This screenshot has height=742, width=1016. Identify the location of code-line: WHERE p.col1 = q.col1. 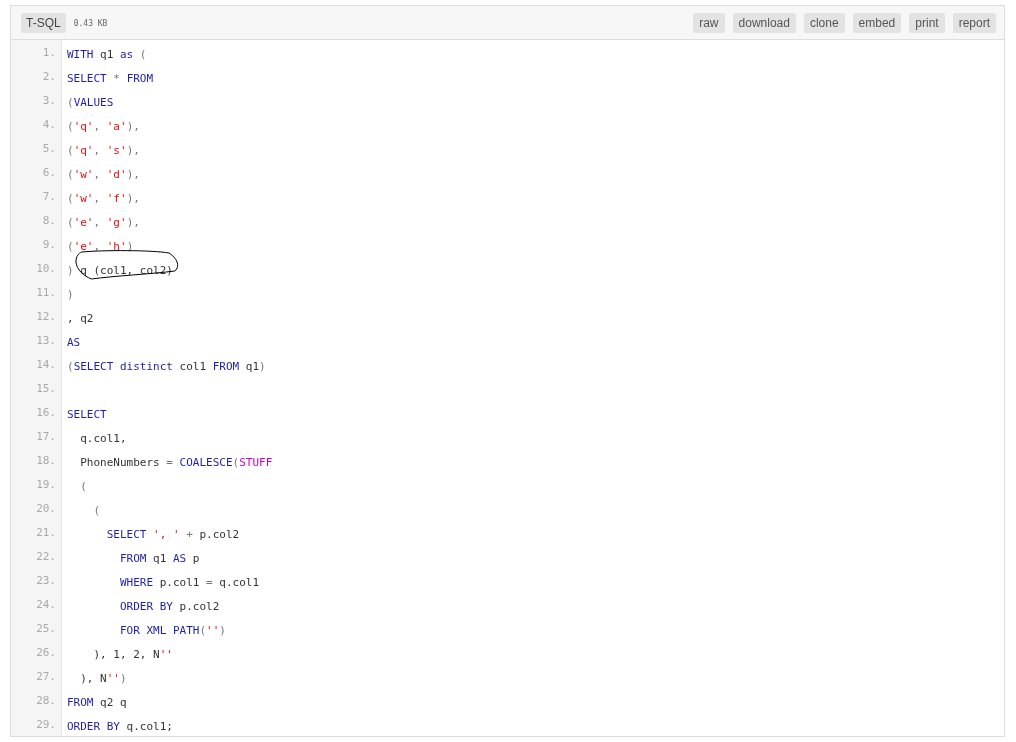
(189, 582).